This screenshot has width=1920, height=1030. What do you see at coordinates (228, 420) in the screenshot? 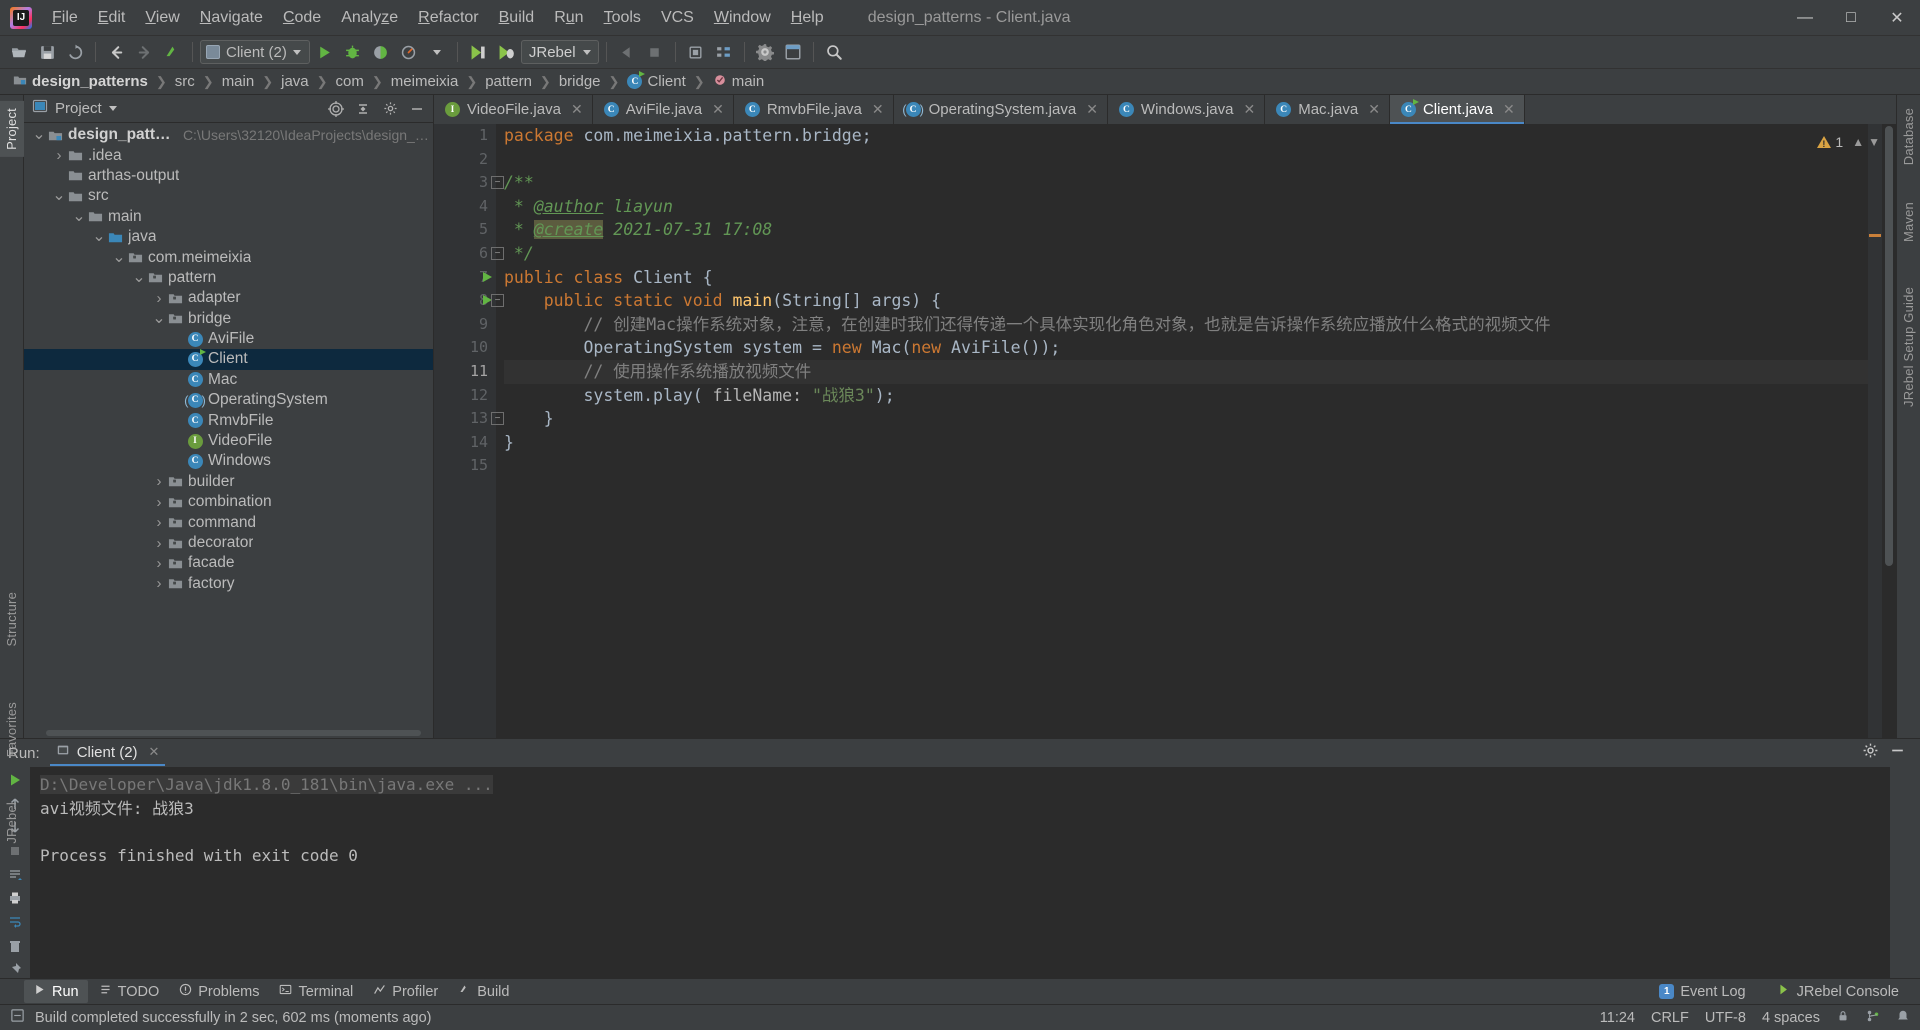
I see `tree-node-RmvbFile: C RmvbFile` at bounding box center [228, 420].